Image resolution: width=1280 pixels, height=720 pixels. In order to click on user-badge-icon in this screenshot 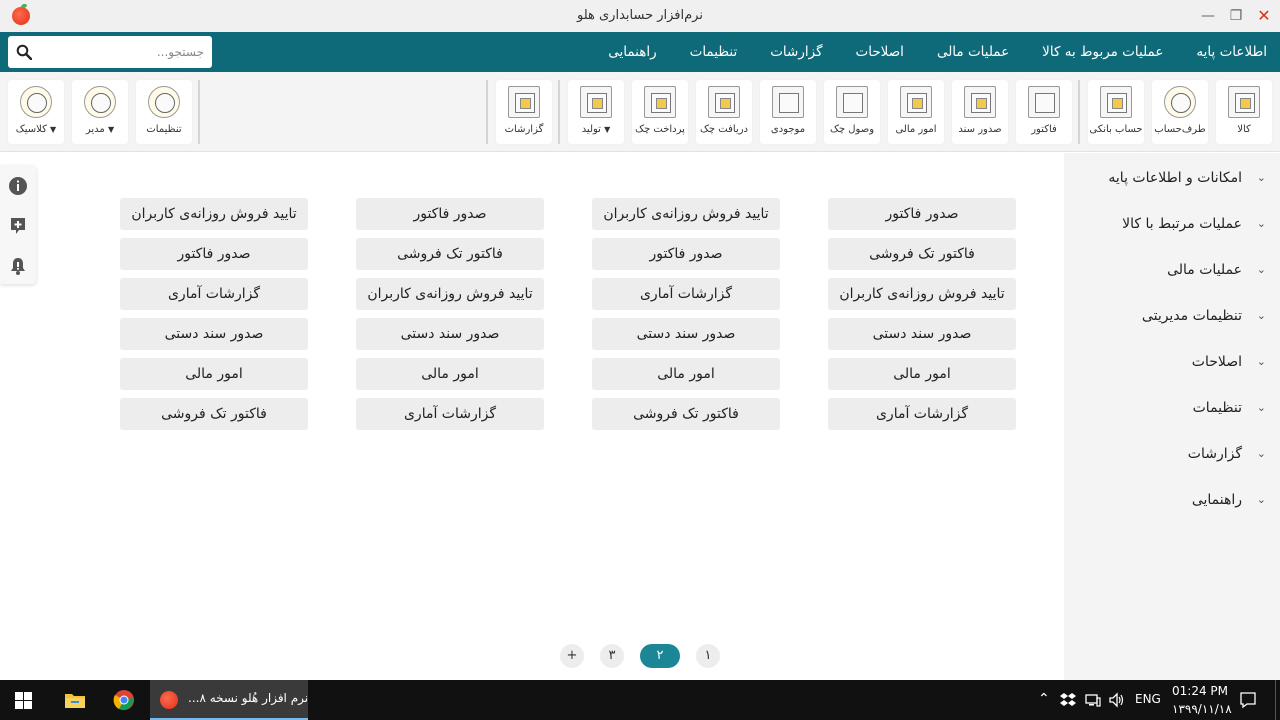, I will do `click(100, 102)`.